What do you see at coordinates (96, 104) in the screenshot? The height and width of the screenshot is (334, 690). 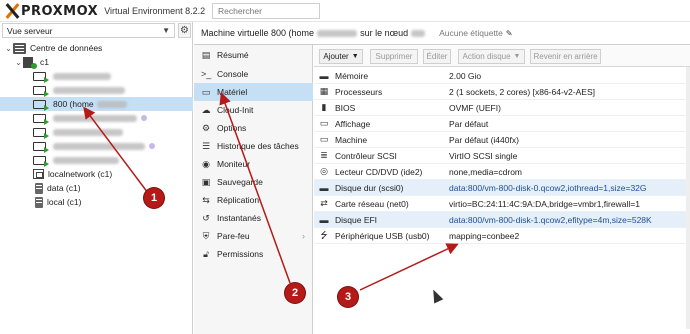 I see `tree-item-vm-800: 800 (home` at bounding box center [96, 104].